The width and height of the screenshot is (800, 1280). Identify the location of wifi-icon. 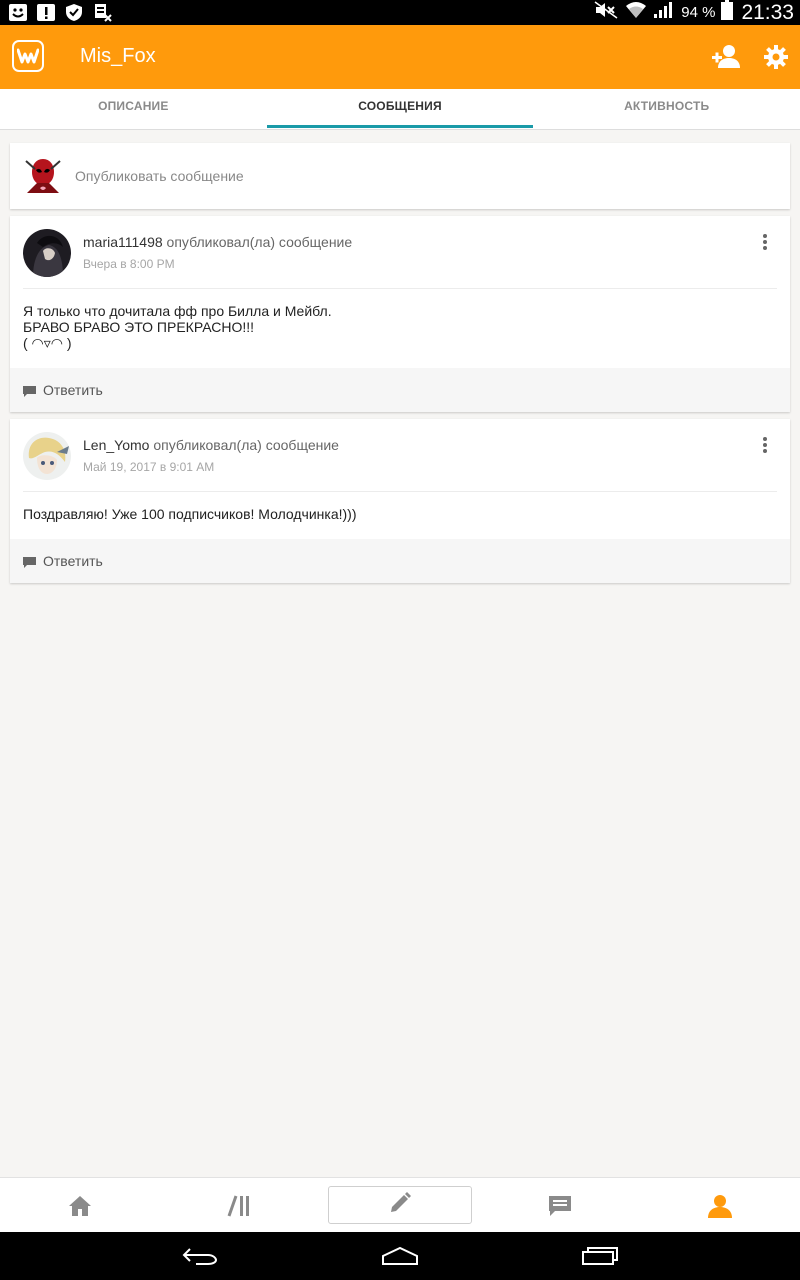
(636, 12).